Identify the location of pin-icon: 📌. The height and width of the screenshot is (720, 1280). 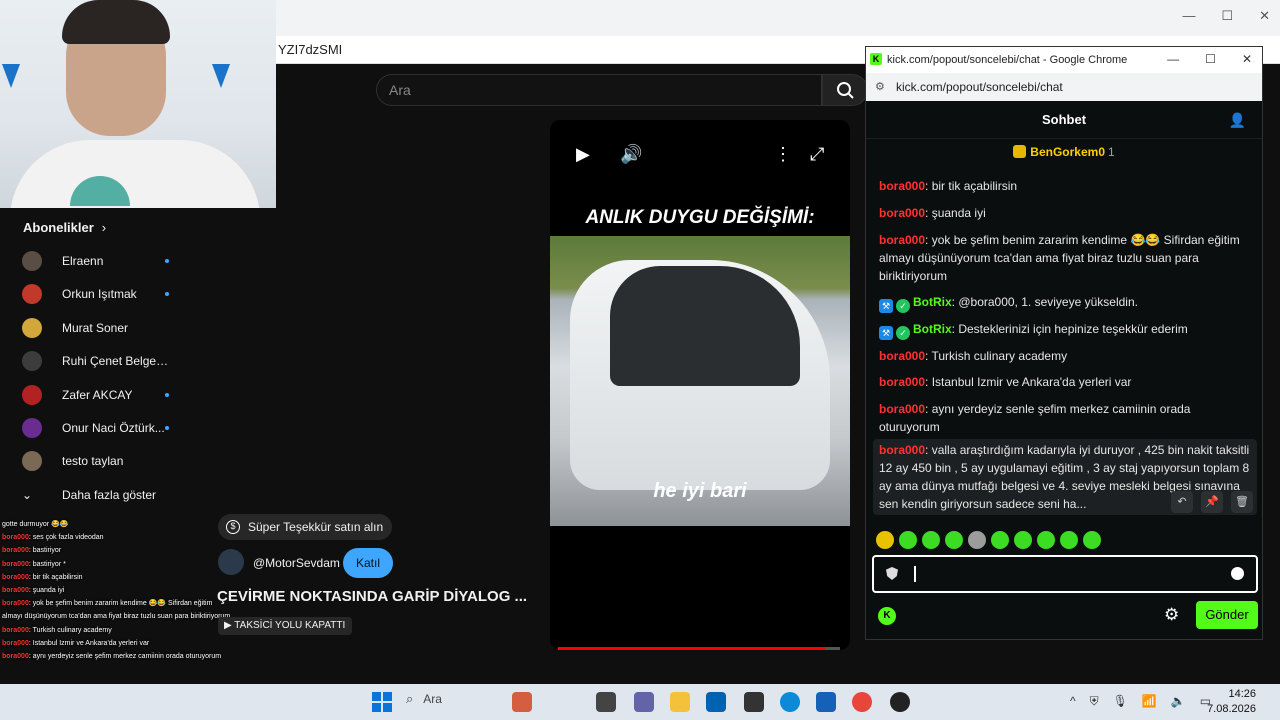
(1212, 502).